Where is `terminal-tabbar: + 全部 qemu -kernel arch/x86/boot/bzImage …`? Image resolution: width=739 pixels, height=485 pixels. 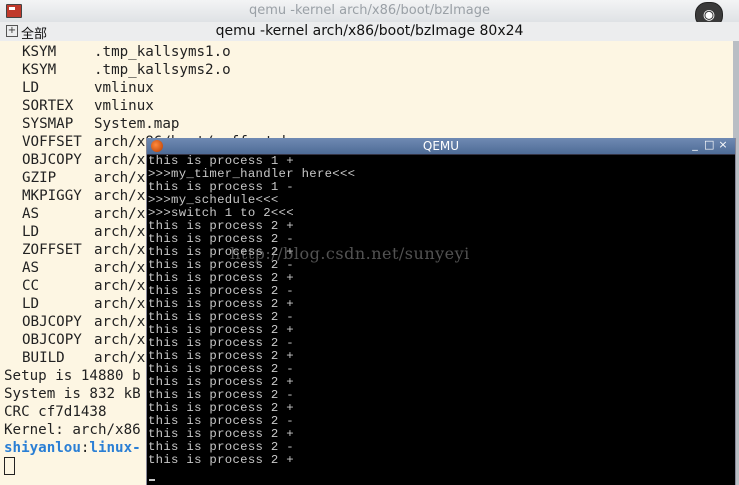
terminal-tabbar: + 全部 qemu -kernel arch/x86/boot/bzImage … is located at coordinates (369, 32).